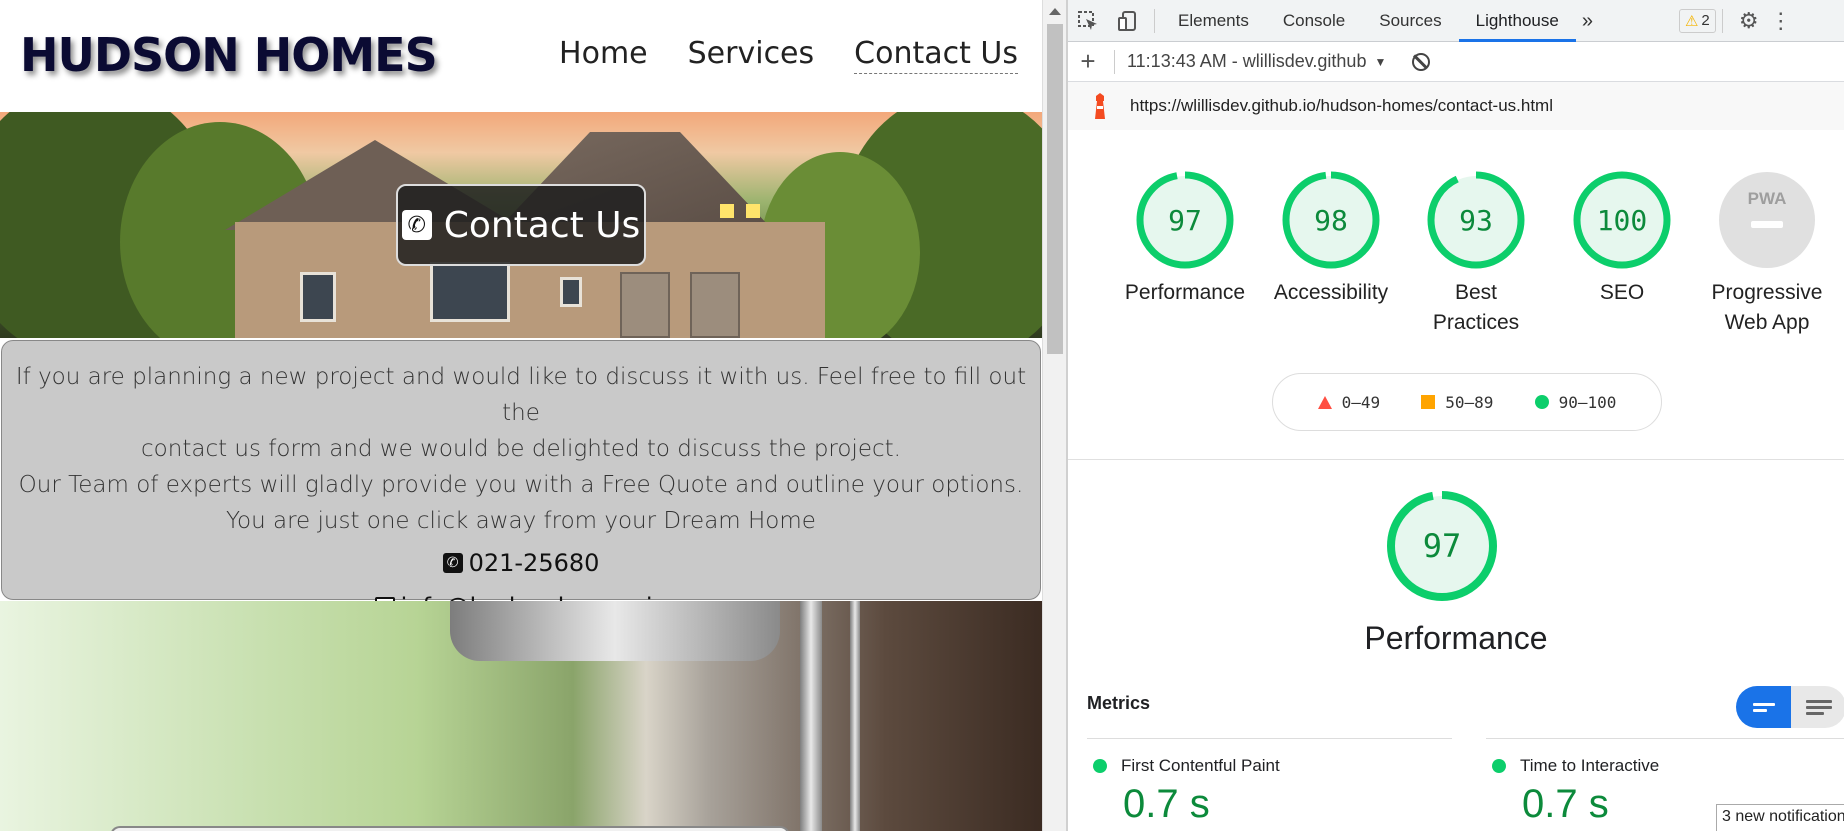  I want to click on legend-pass-label: 90–100, so click(1587, 402).